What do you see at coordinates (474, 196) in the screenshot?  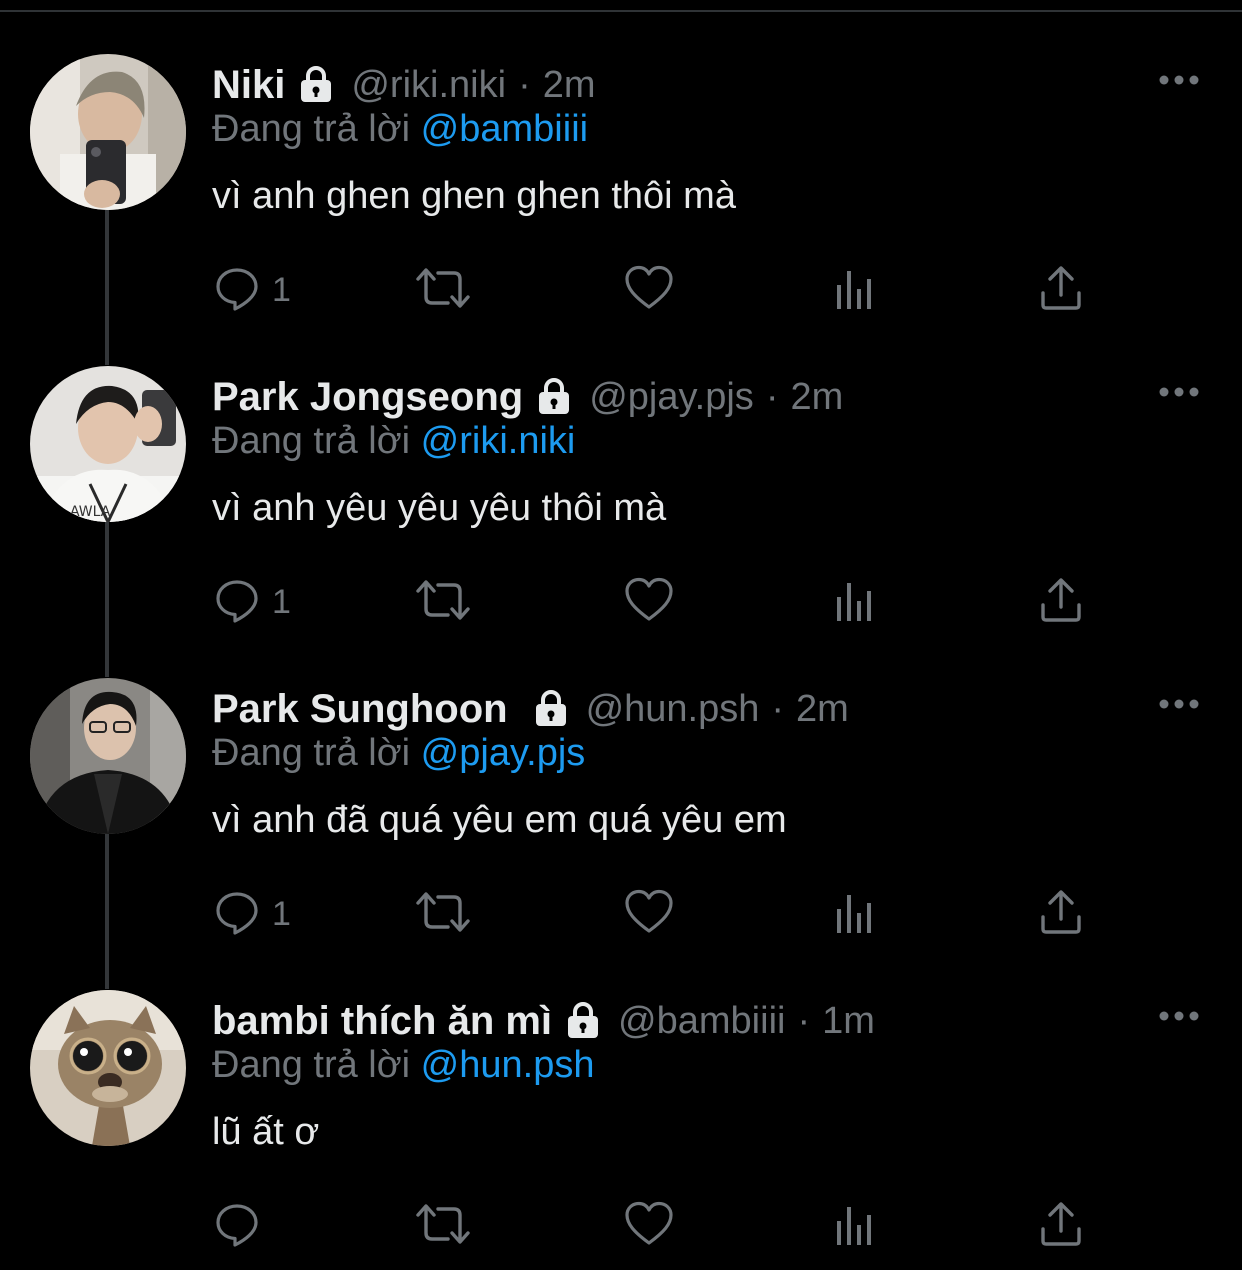 I see `tweet-text: vì anh ghen ghen ghen thôi mà` at bounding box center [474, 196].